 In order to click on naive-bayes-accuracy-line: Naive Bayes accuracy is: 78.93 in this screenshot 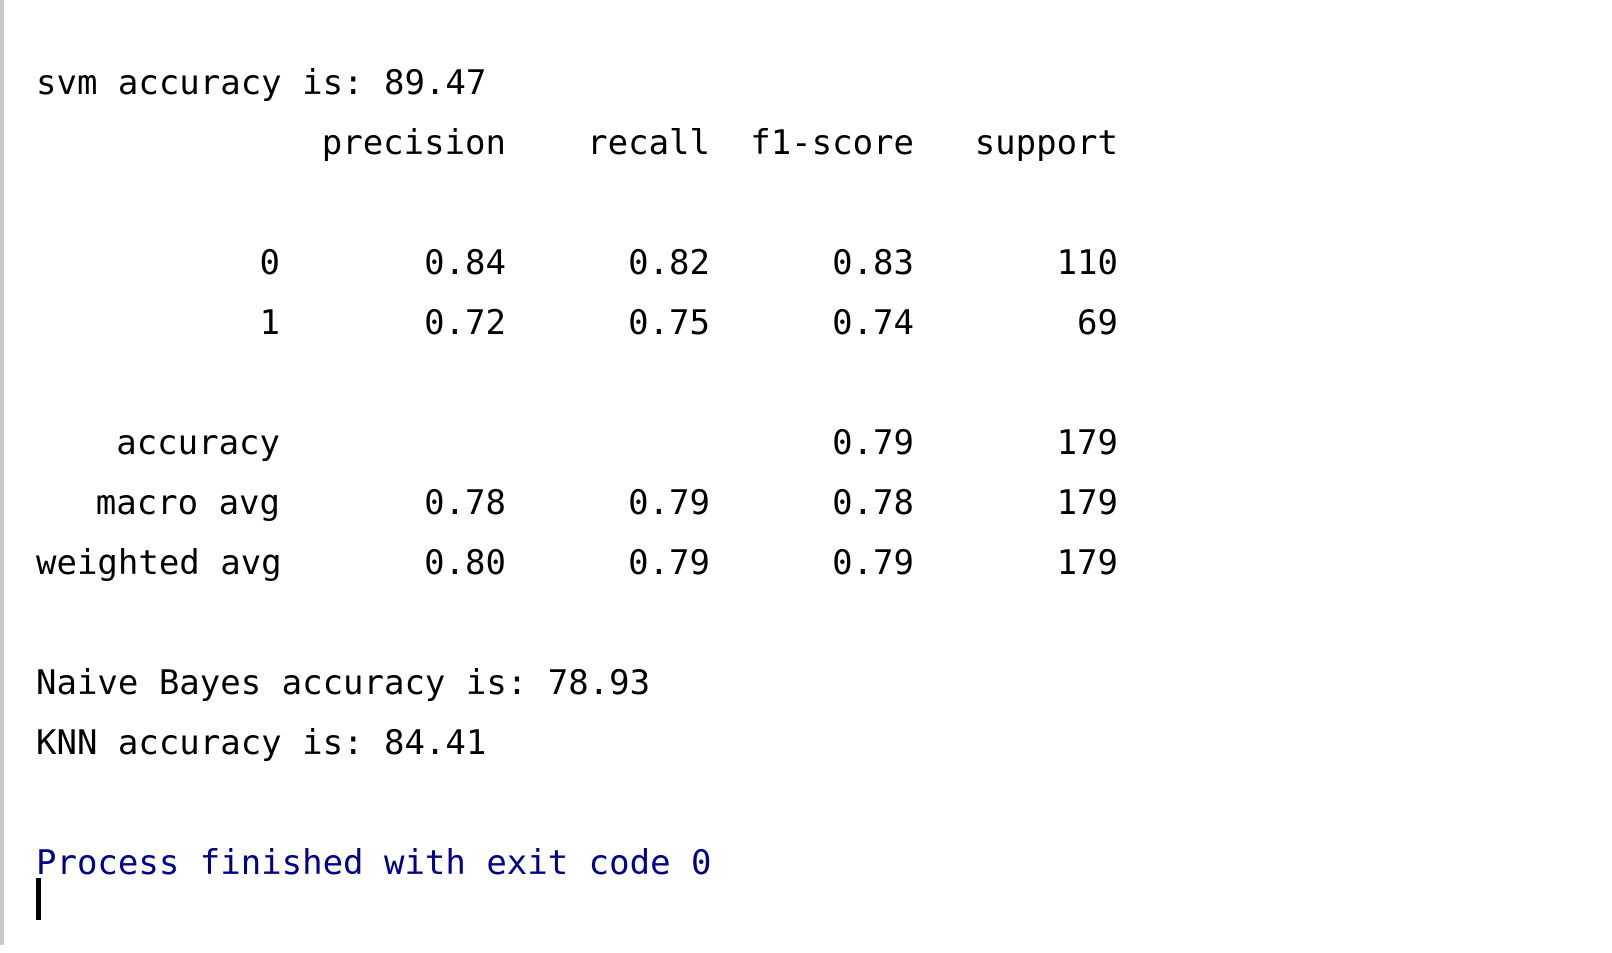, I will do `click(343, 683)`.